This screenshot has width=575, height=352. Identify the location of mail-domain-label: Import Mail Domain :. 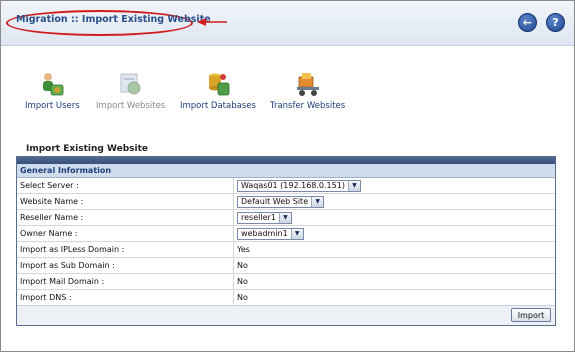
(125, 281).